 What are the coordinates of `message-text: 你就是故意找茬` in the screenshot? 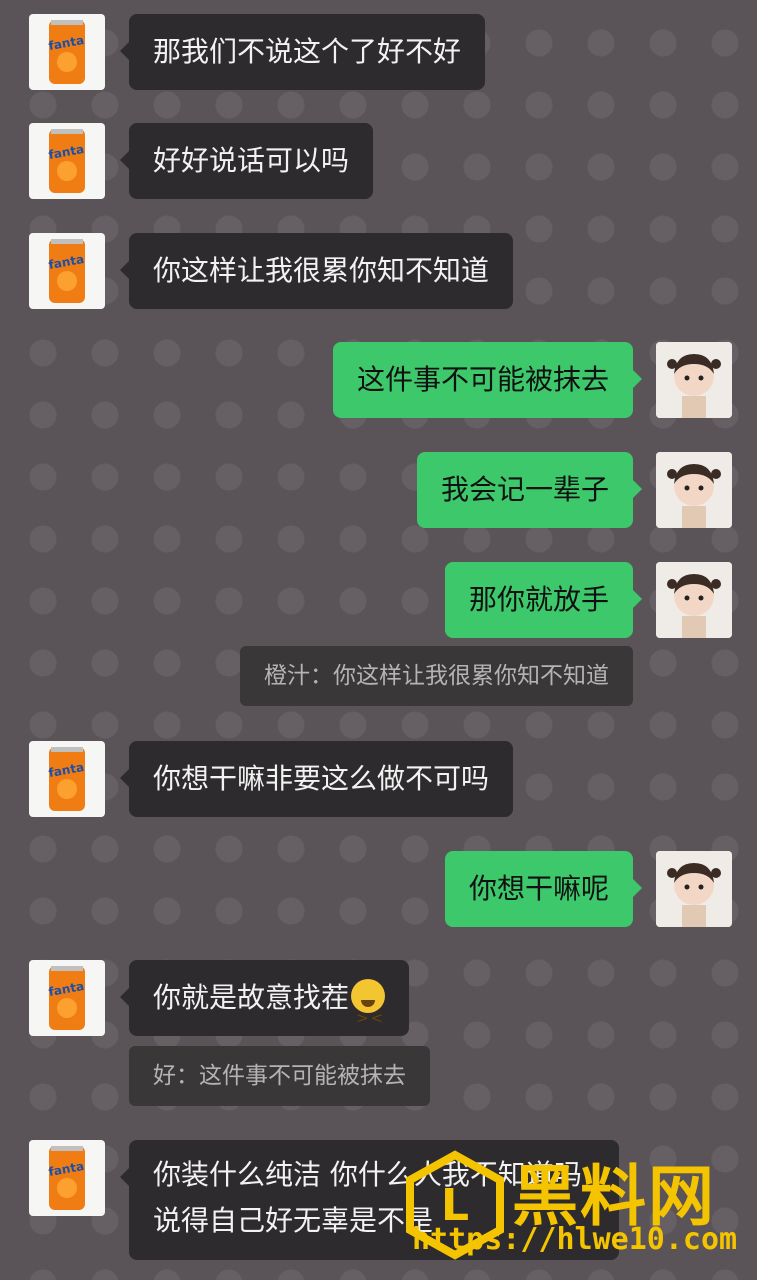 It's located at (251, 997).